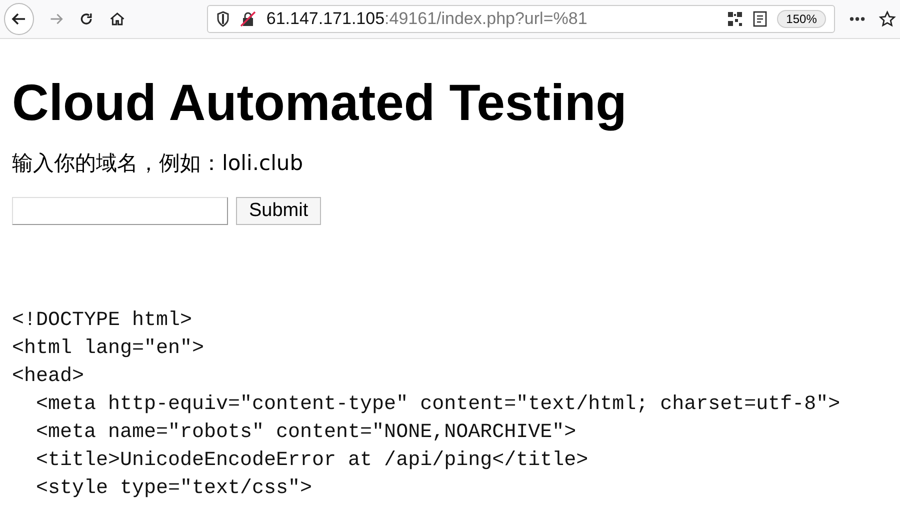 This screenshot has height=531, width=900. I want to click on source-code-line: <style type="text/css">, so click(174, 489).